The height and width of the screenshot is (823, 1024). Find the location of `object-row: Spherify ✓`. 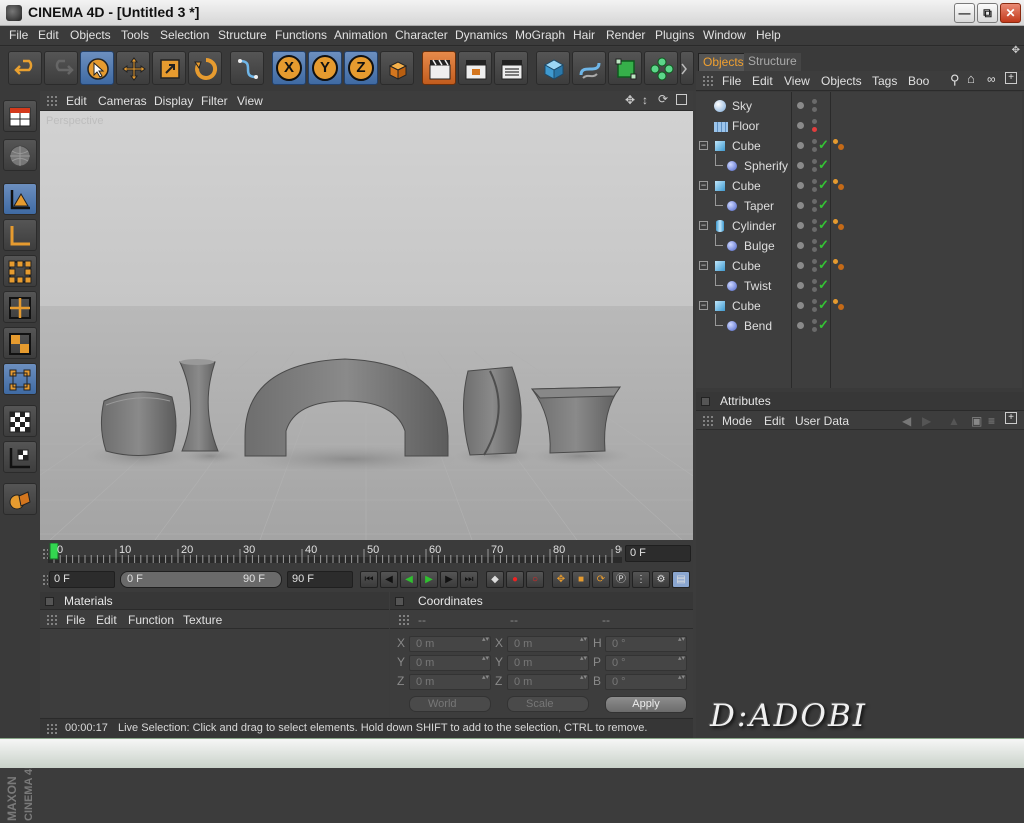

object-row: Spherify ✓ is located at coordinates (859, 165).